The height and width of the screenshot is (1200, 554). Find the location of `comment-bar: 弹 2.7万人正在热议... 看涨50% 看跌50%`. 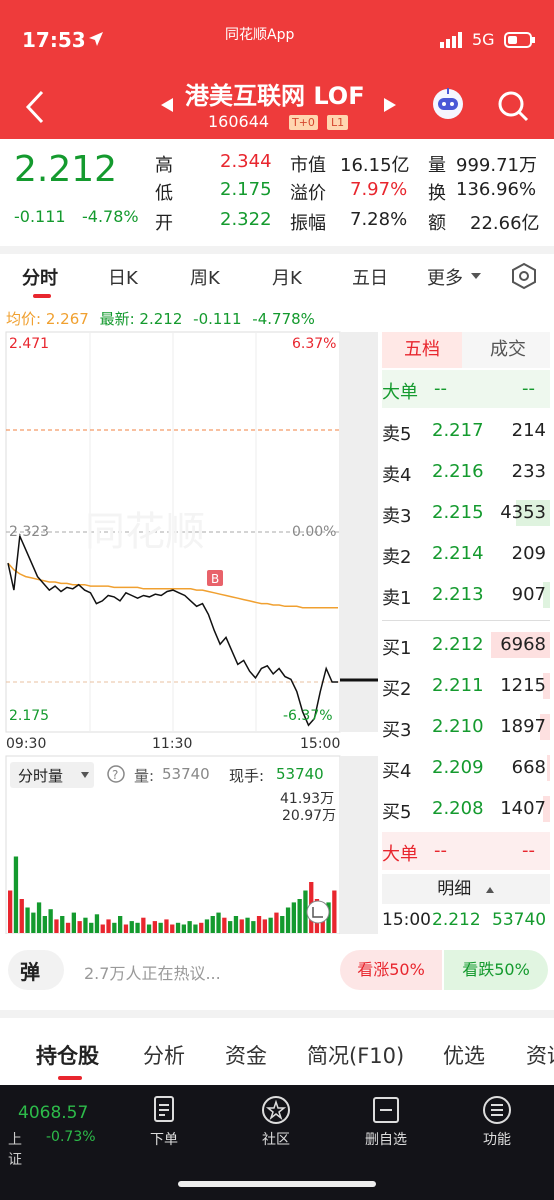

comment-bar: 弹 2.7万人正在热议... 看涨50% 看跌50% is located at coordinates (277, 972).